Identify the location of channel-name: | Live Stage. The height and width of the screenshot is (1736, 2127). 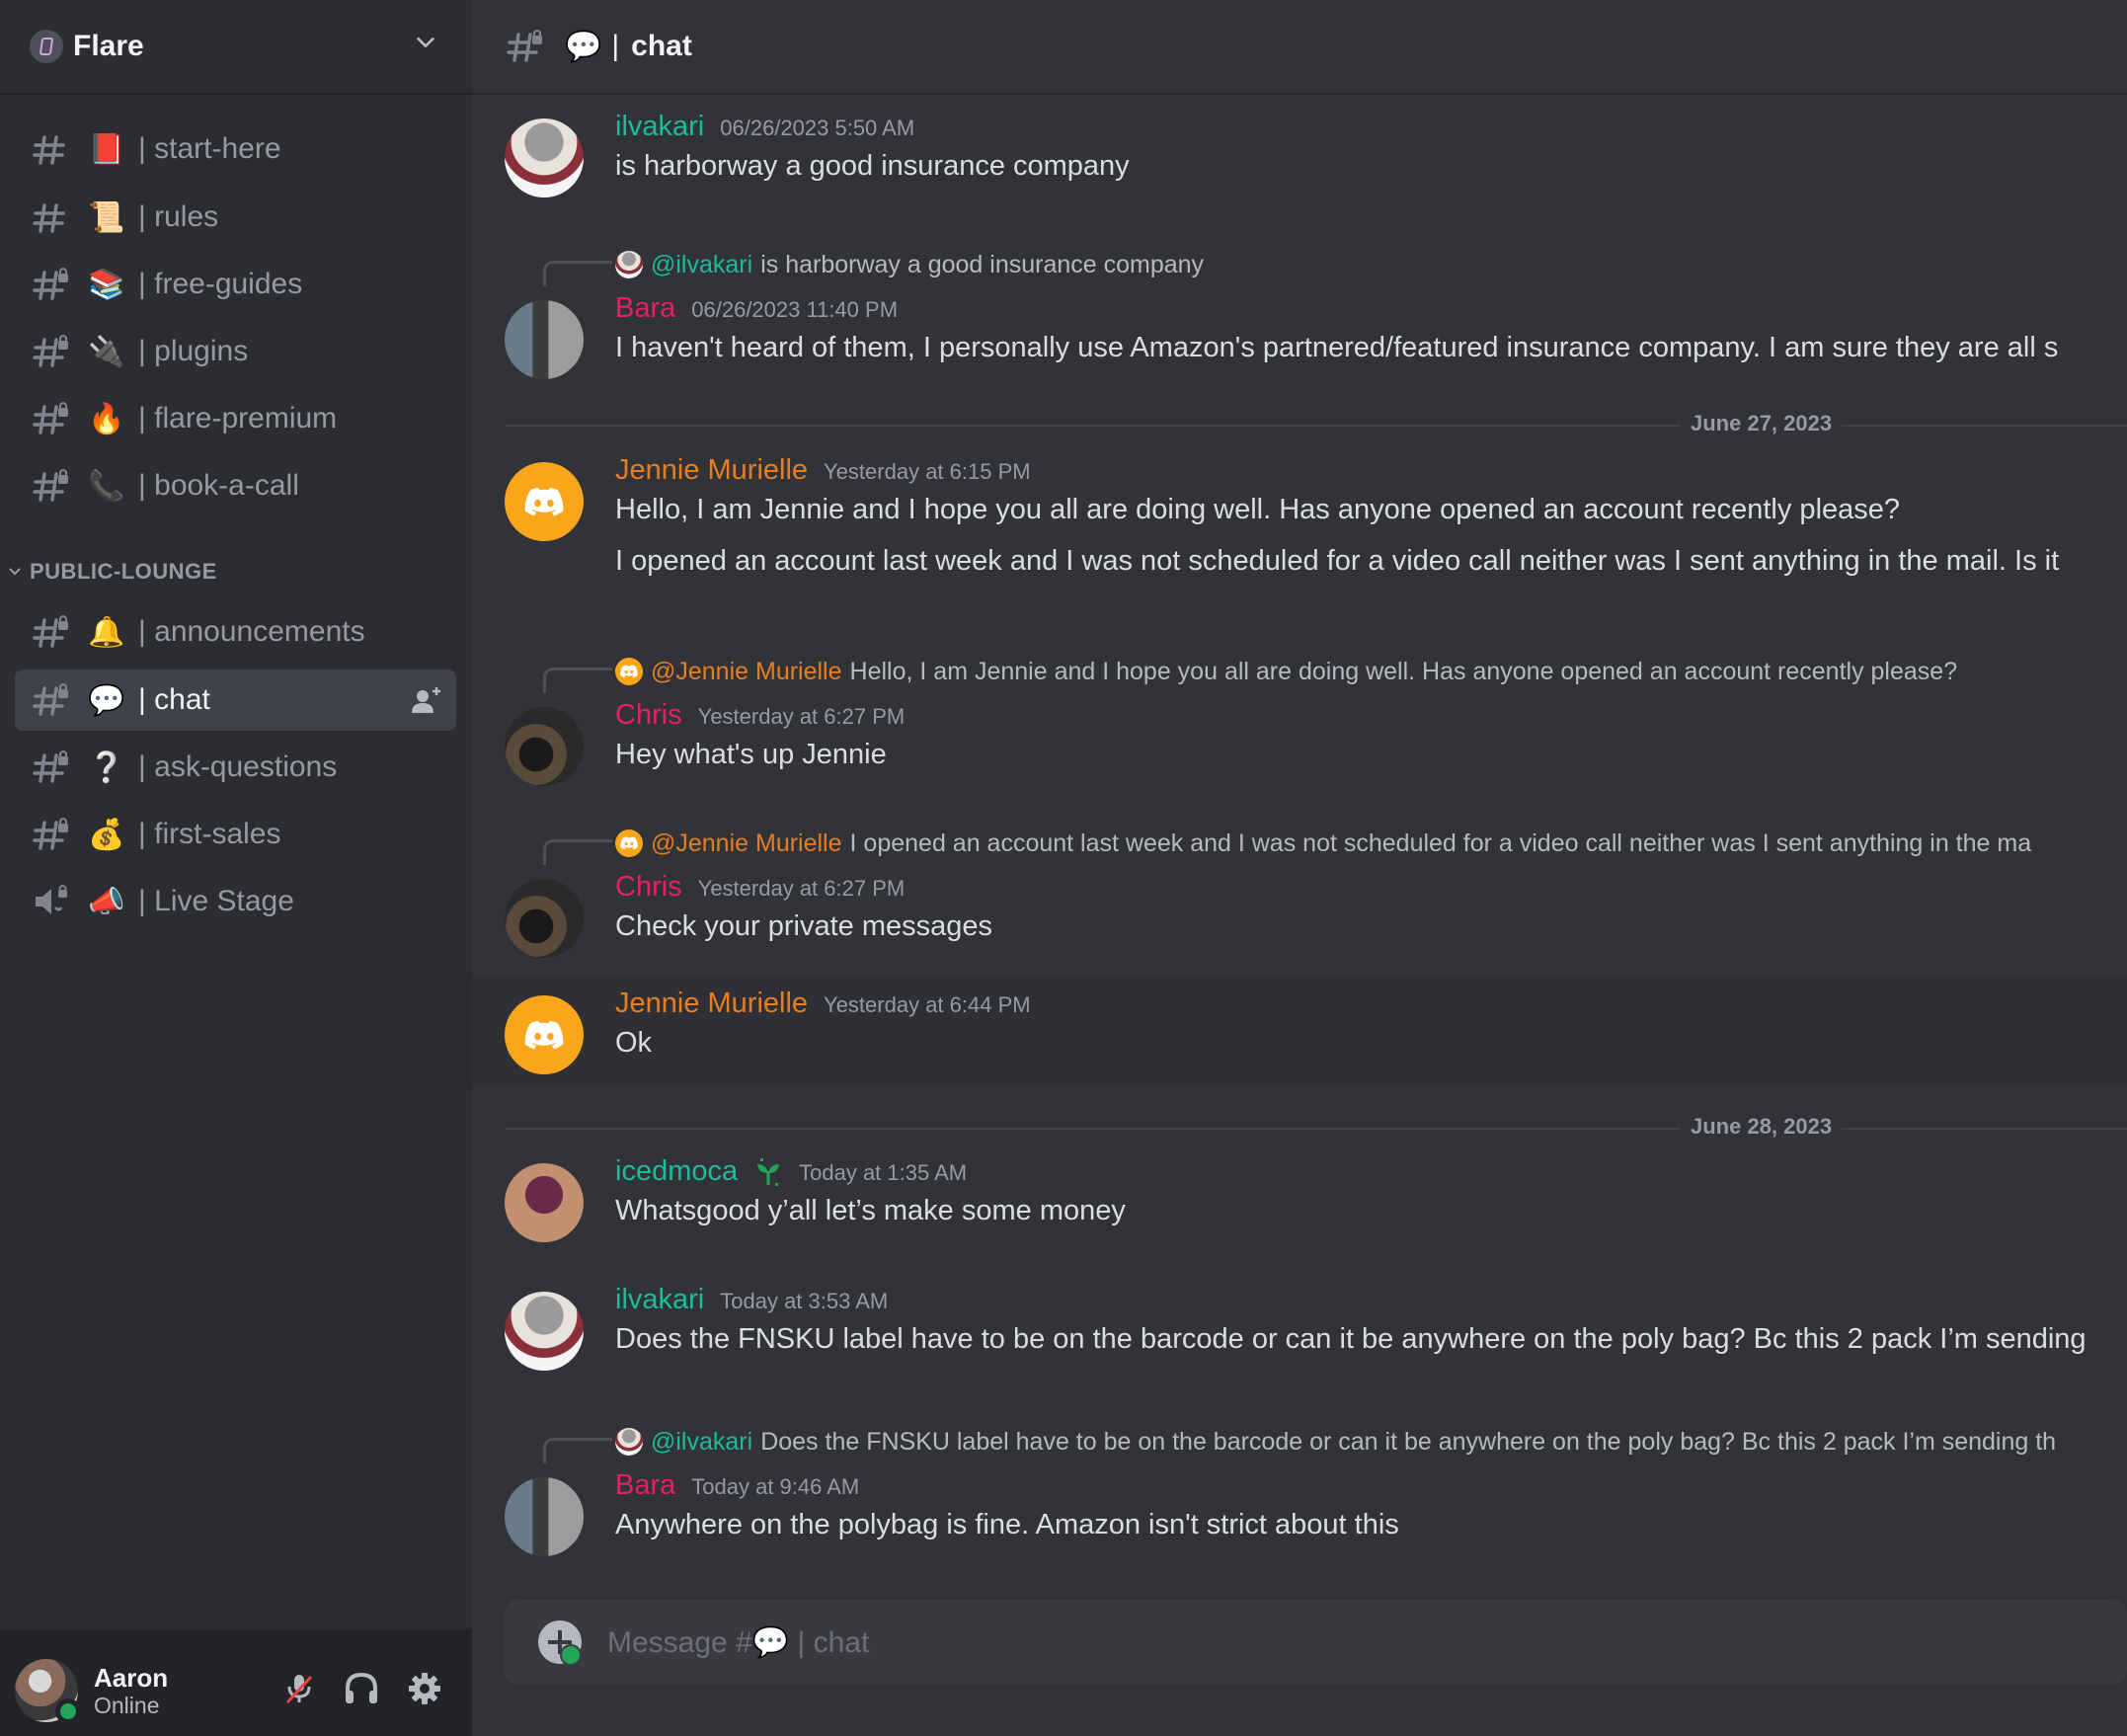
(216, 901).